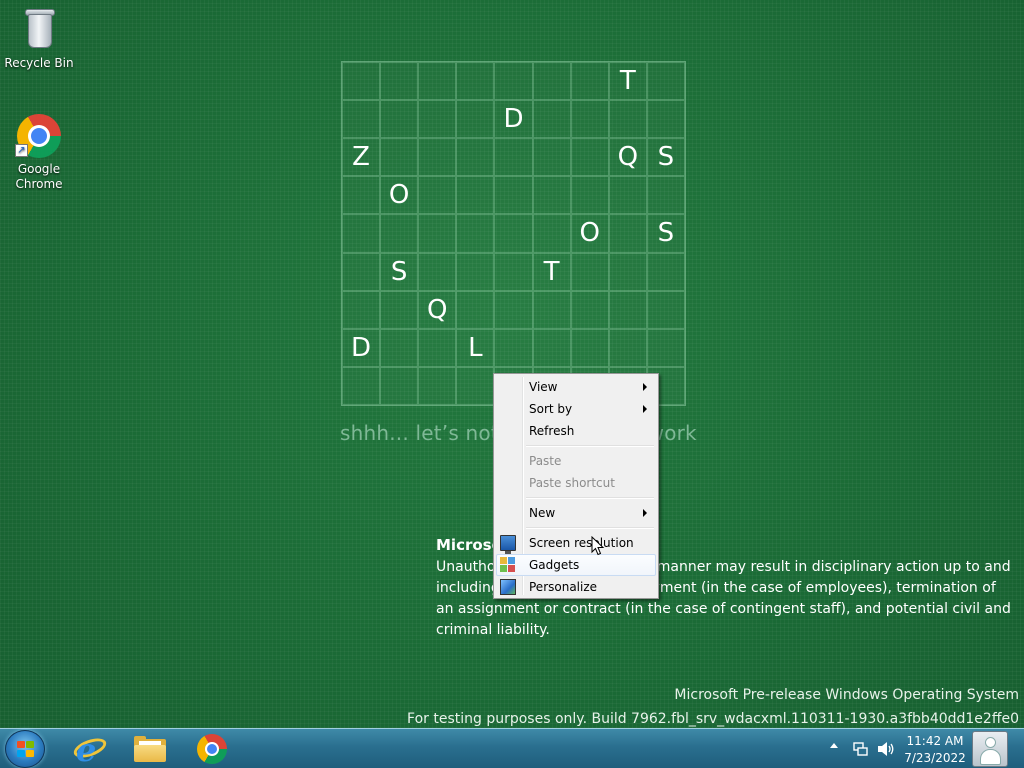  Describe the element at coordinates (39, 30) in the screenshot. I see `recycle-bin-icon` at that location.